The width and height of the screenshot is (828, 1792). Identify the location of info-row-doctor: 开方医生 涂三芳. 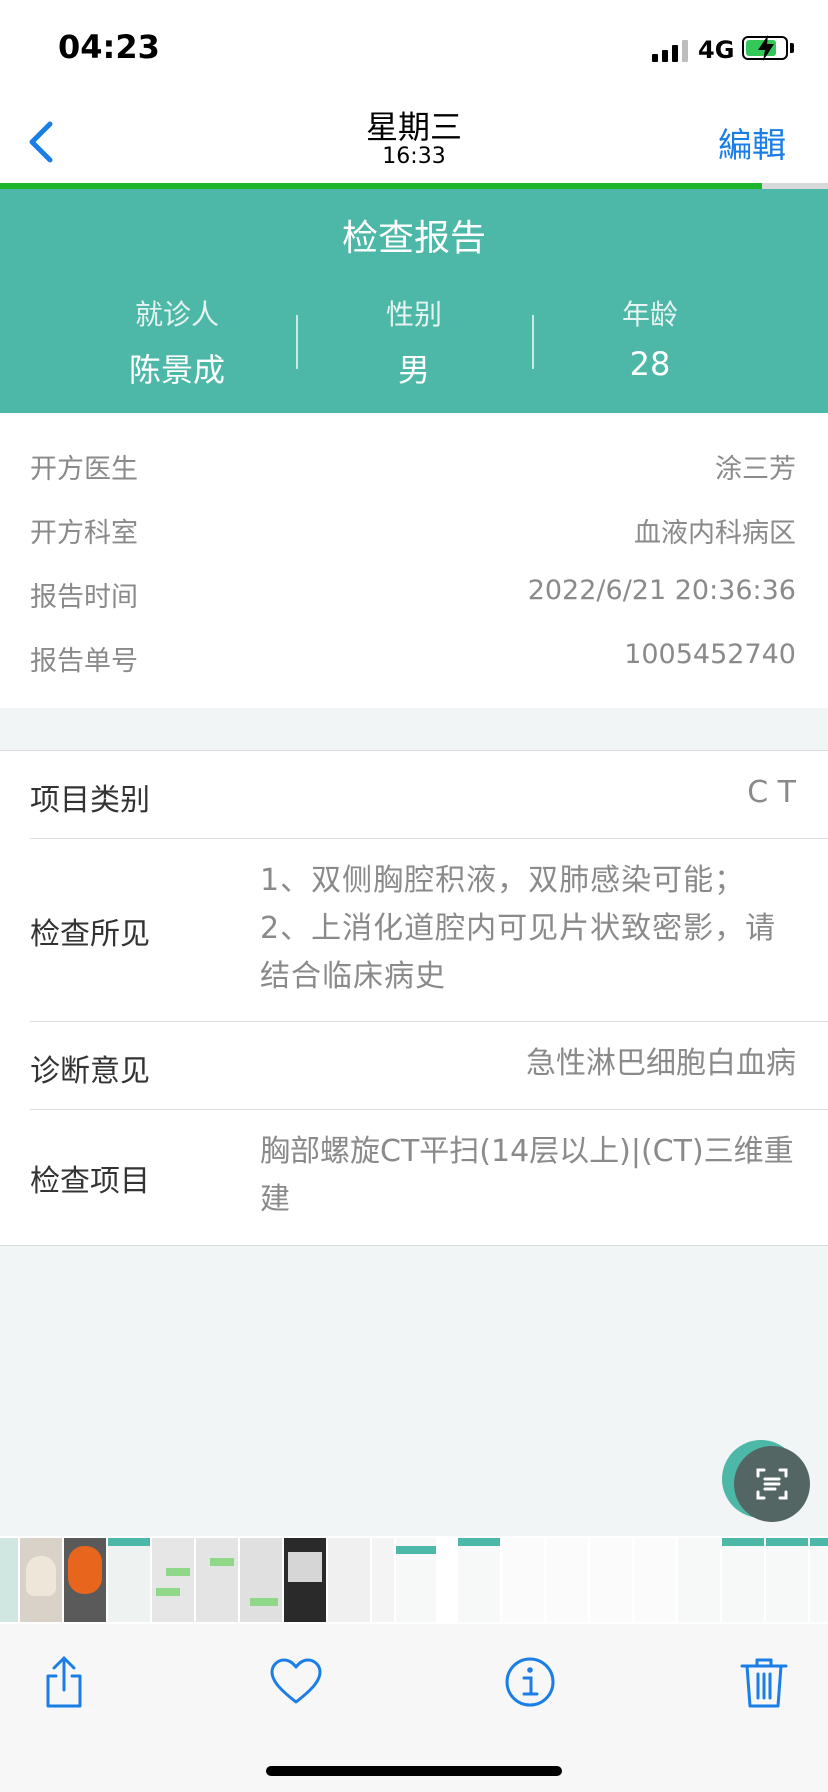
(413, 467).